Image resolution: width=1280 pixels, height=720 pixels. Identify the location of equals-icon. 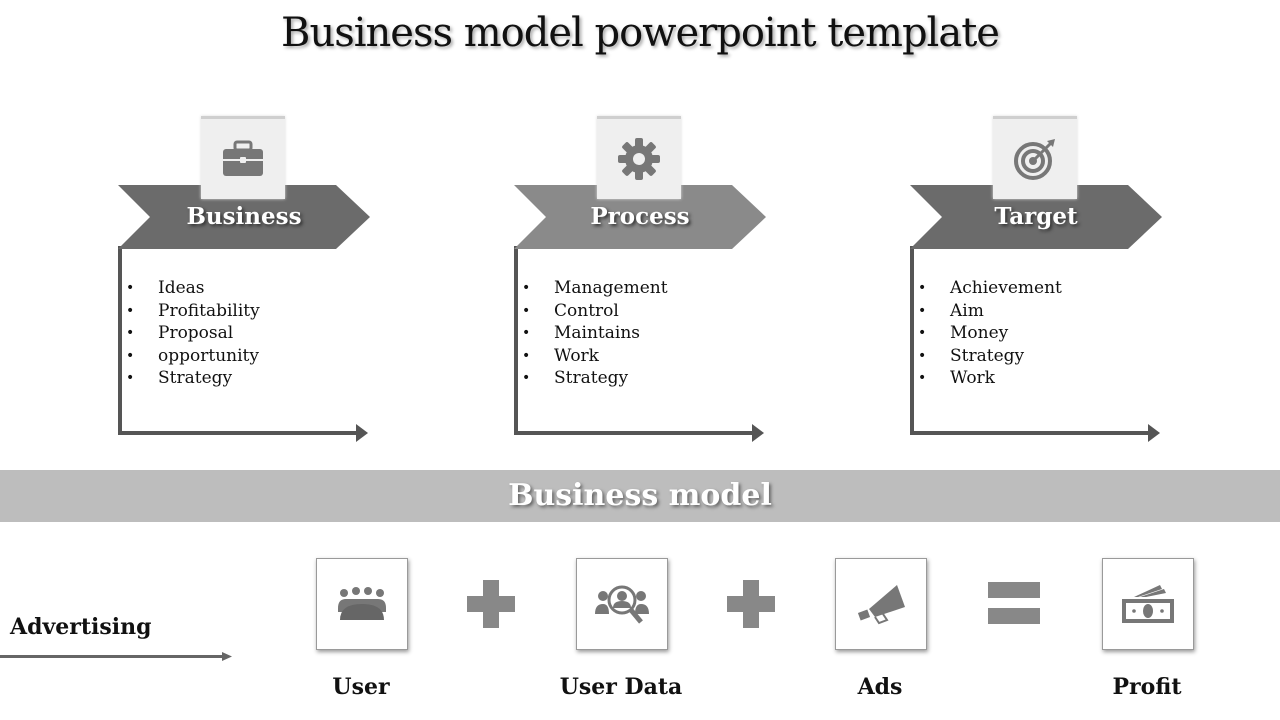
(1014, 603).